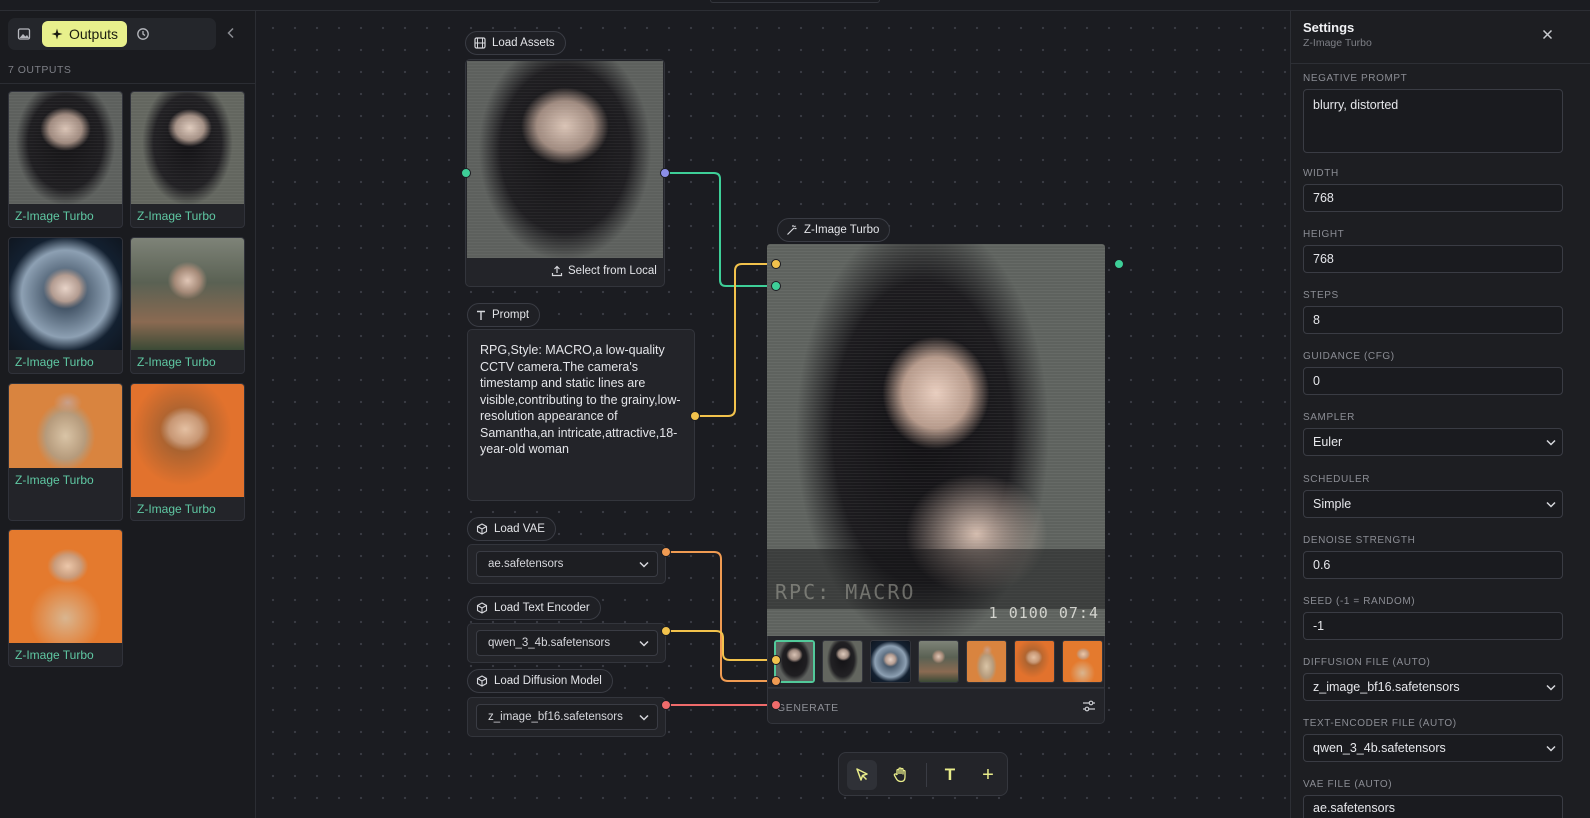 The image size is (1590, 818). Describe the element at coordinates (1433, 320) in the screenshot. I see `steps-input: 8` at that location.